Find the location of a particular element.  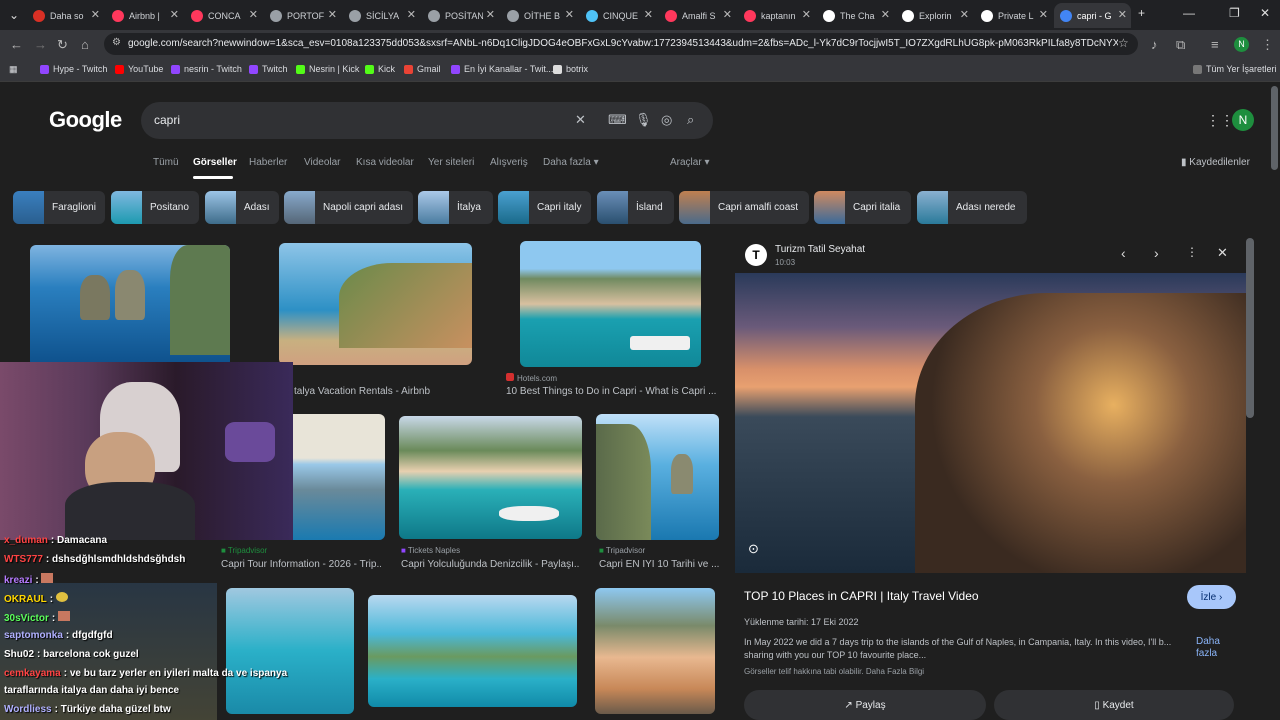

extensions-icon: ⧉ is located at coordinates (1180, 45).